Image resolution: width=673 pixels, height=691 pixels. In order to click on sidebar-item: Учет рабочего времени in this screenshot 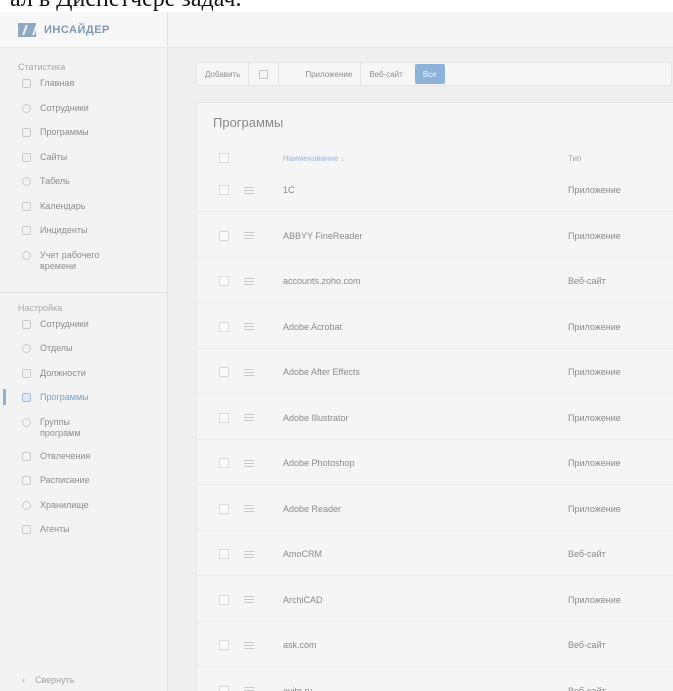, I will do `click(83, 267)`.